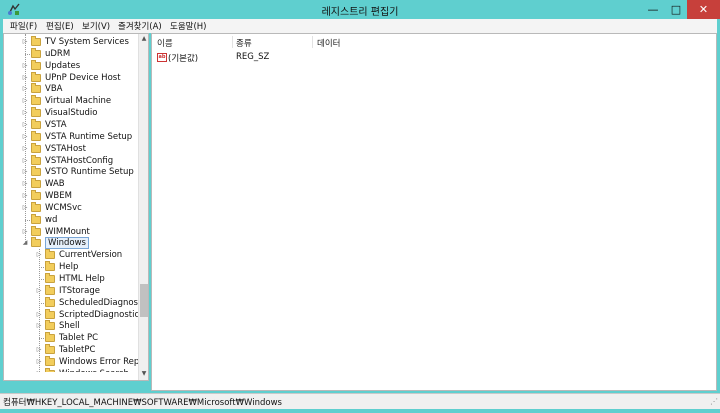 This screenshot has height=413, width=720. Describe the element at coordinates (79, 290) in the screenshot. I see `tree-item-label: ITStorage` at that location.